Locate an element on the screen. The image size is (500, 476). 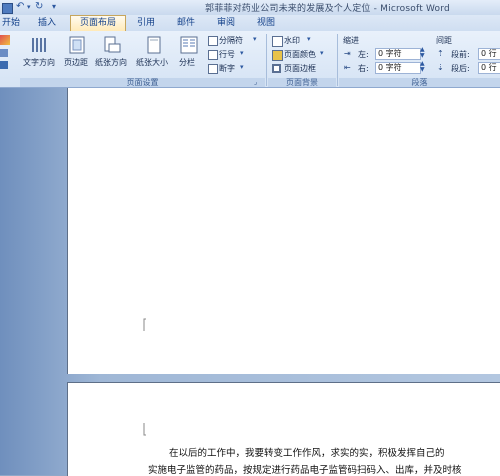
text-direction-icon is located at coordinates (39, 45).